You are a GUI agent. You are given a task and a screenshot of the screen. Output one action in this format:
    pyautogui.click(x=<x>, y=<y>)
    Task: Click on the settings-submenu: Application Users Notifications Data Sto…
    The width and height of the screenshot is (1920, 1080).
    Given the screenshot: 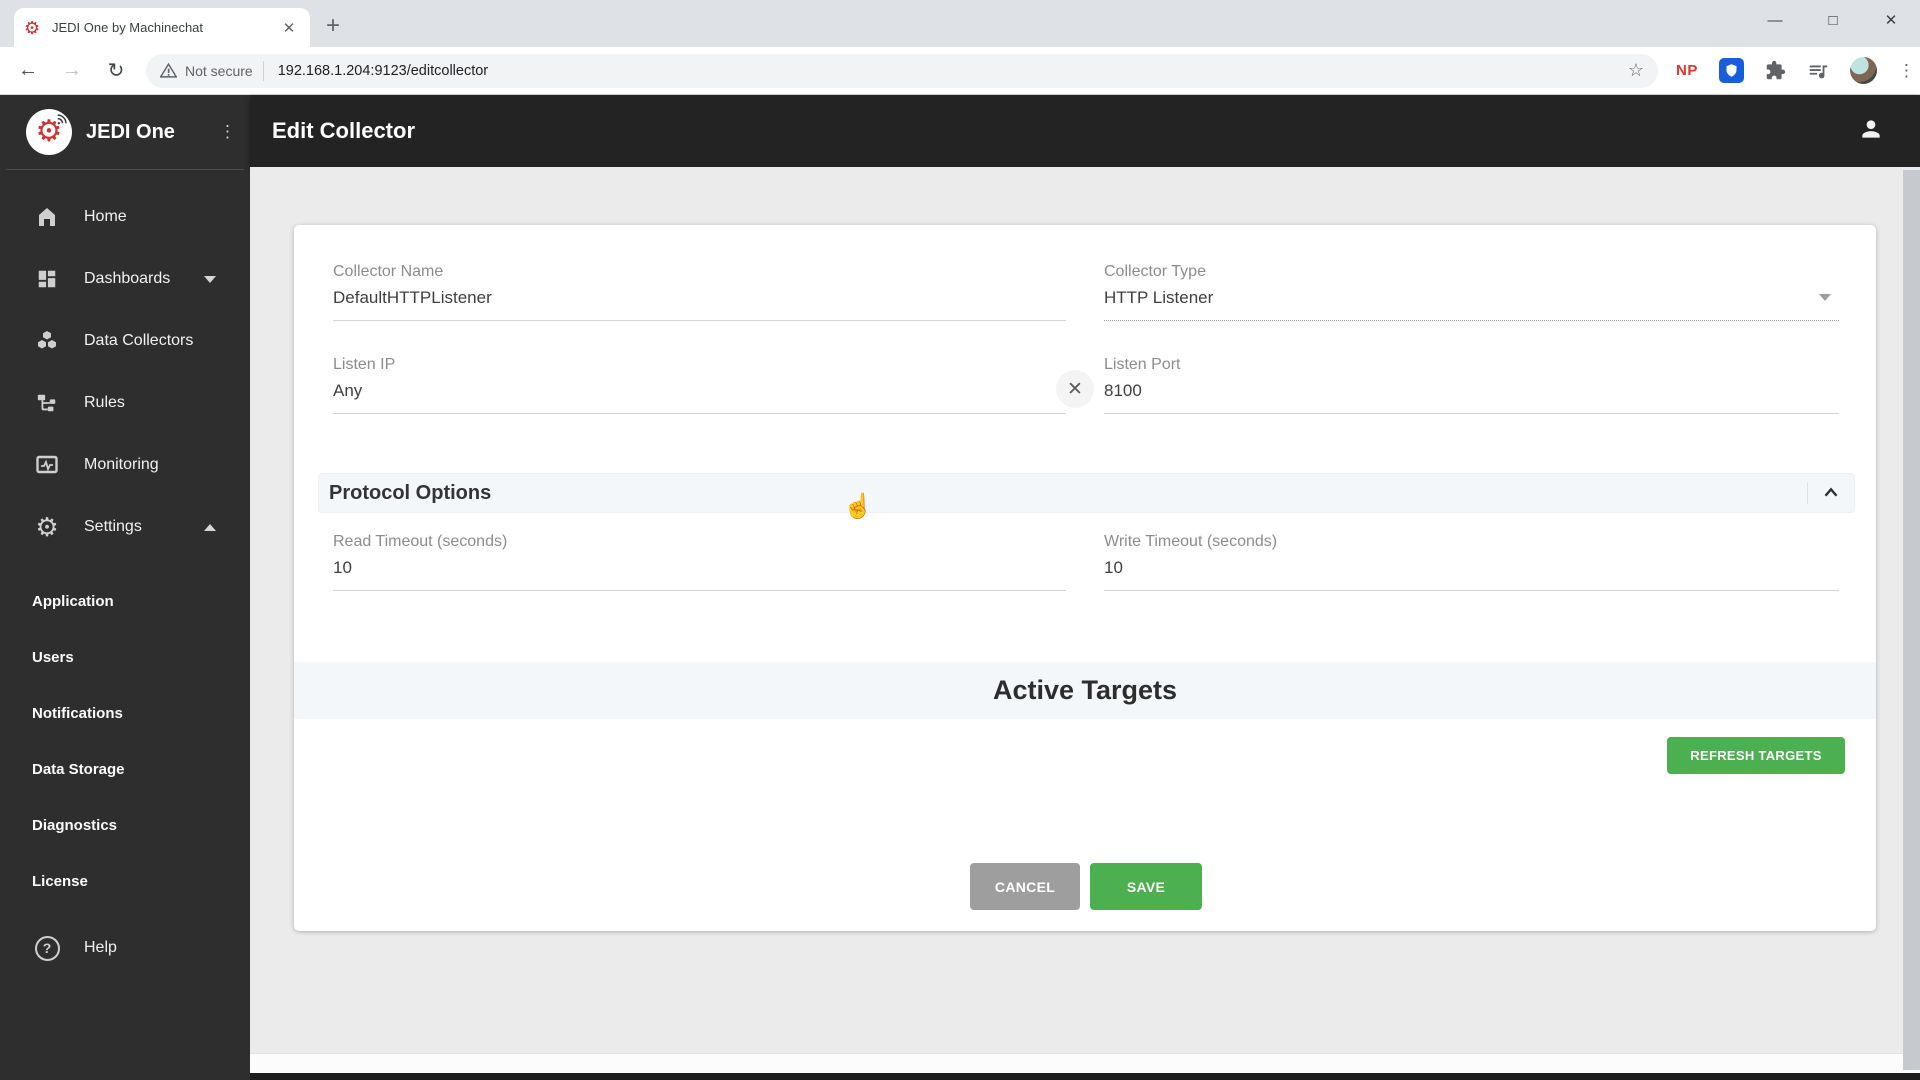 What is the action you would take?
    pyautogui.click(x=125, y=741)
    